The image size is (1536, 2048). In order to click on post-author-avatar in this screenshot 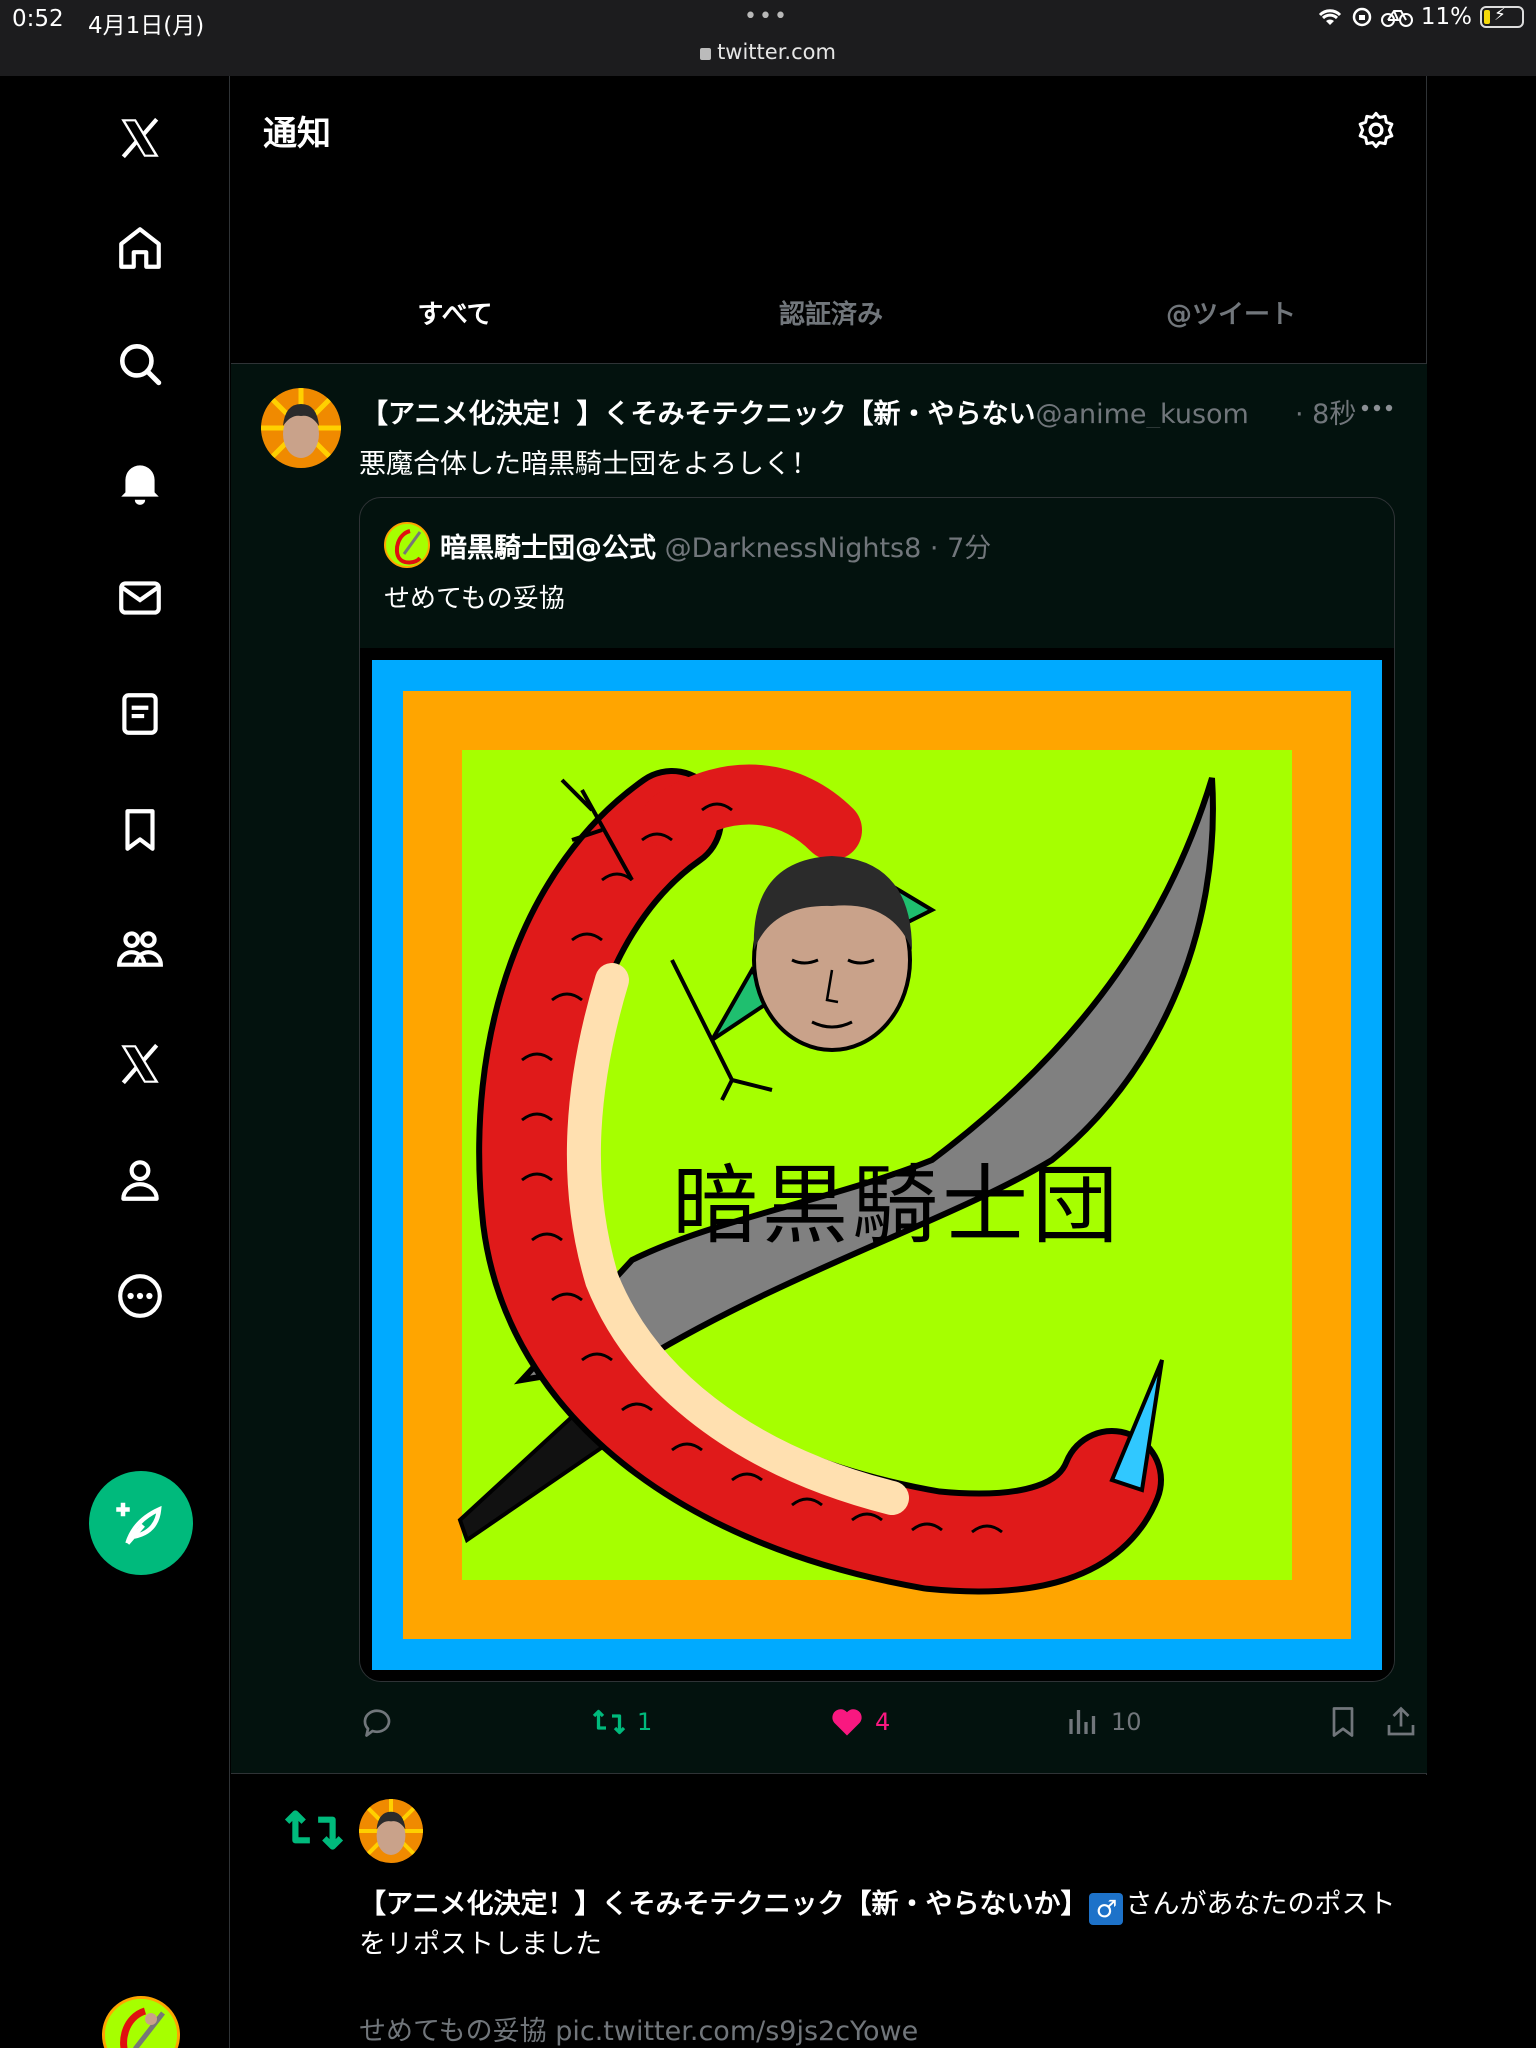, I will do `click(301, 428)`.